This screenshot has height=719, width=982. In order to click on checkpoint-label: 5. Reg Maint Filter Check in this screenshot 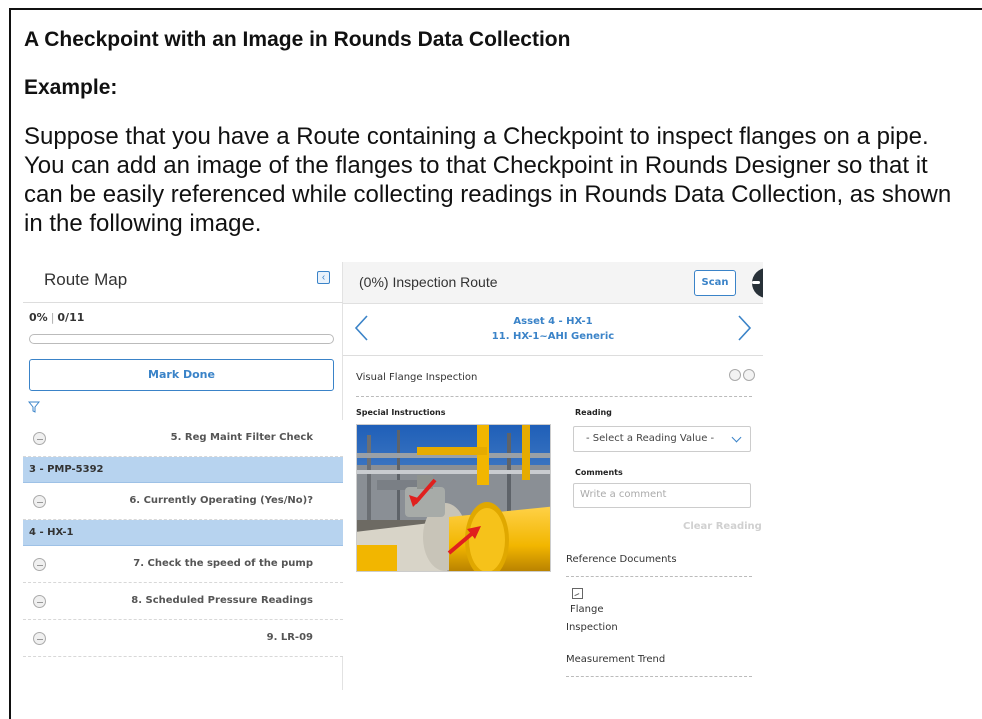, I will do `click(241, 437)`.